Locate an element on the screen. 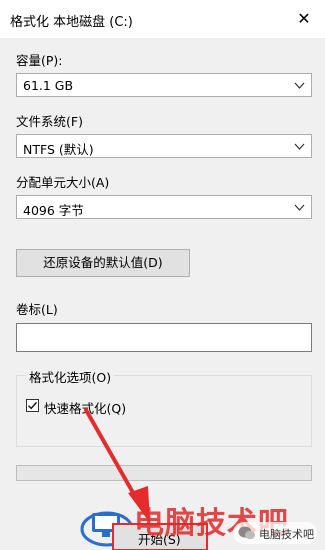 This screenshot has height=550, width=325. file-system-select: NTFS (默认) is located at coordinates (164, 146).